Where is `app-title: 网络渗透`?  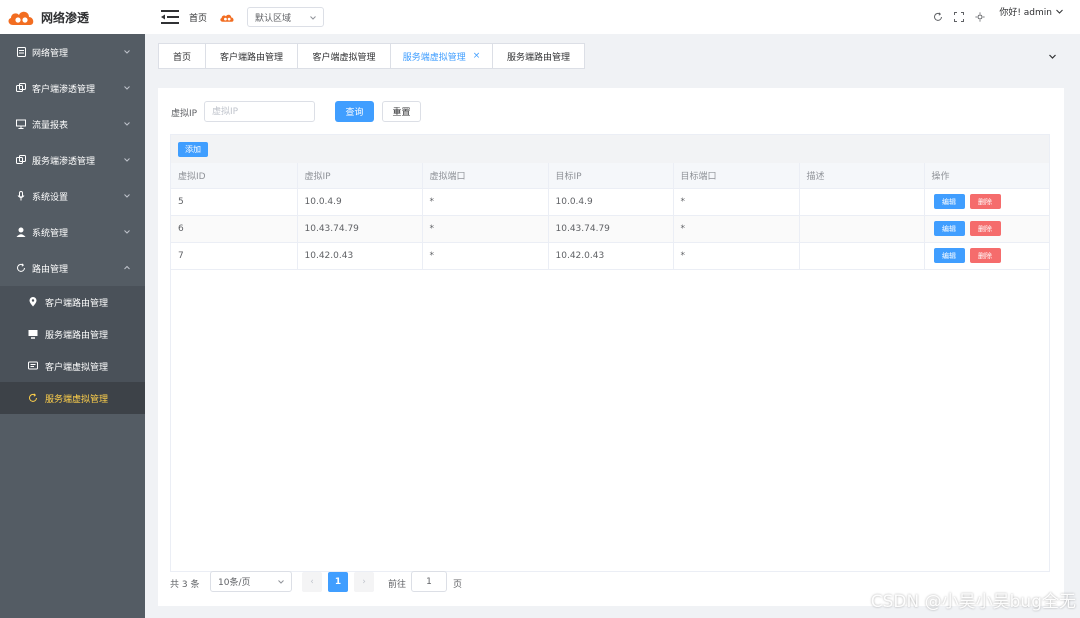 app-title: 网络渗透 is located at coordinates (65, 17).